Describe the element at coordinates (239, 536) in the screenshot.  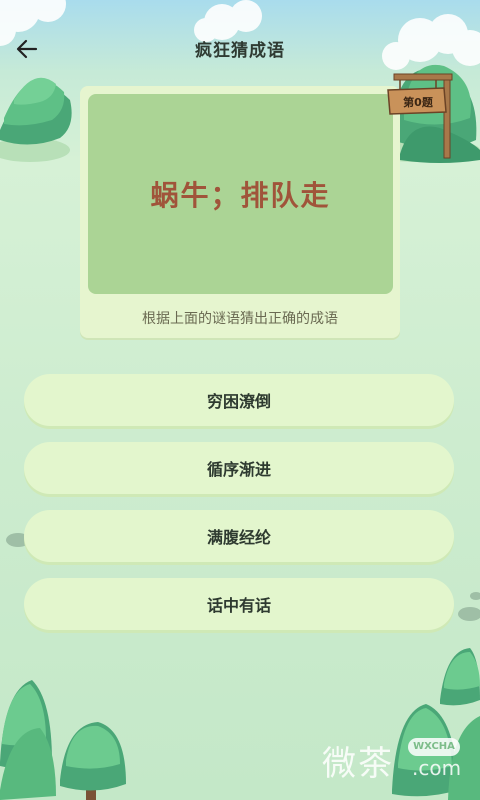
I see `answer-option-3: 满腹经纶` at that location.